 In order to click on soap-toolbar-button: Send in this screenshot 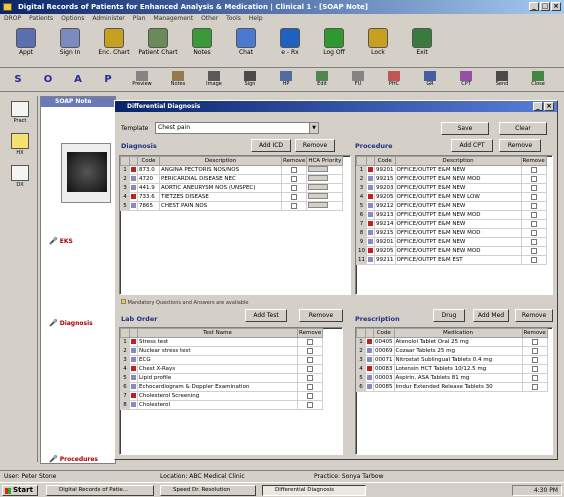, I will do `click(502, 80)`.